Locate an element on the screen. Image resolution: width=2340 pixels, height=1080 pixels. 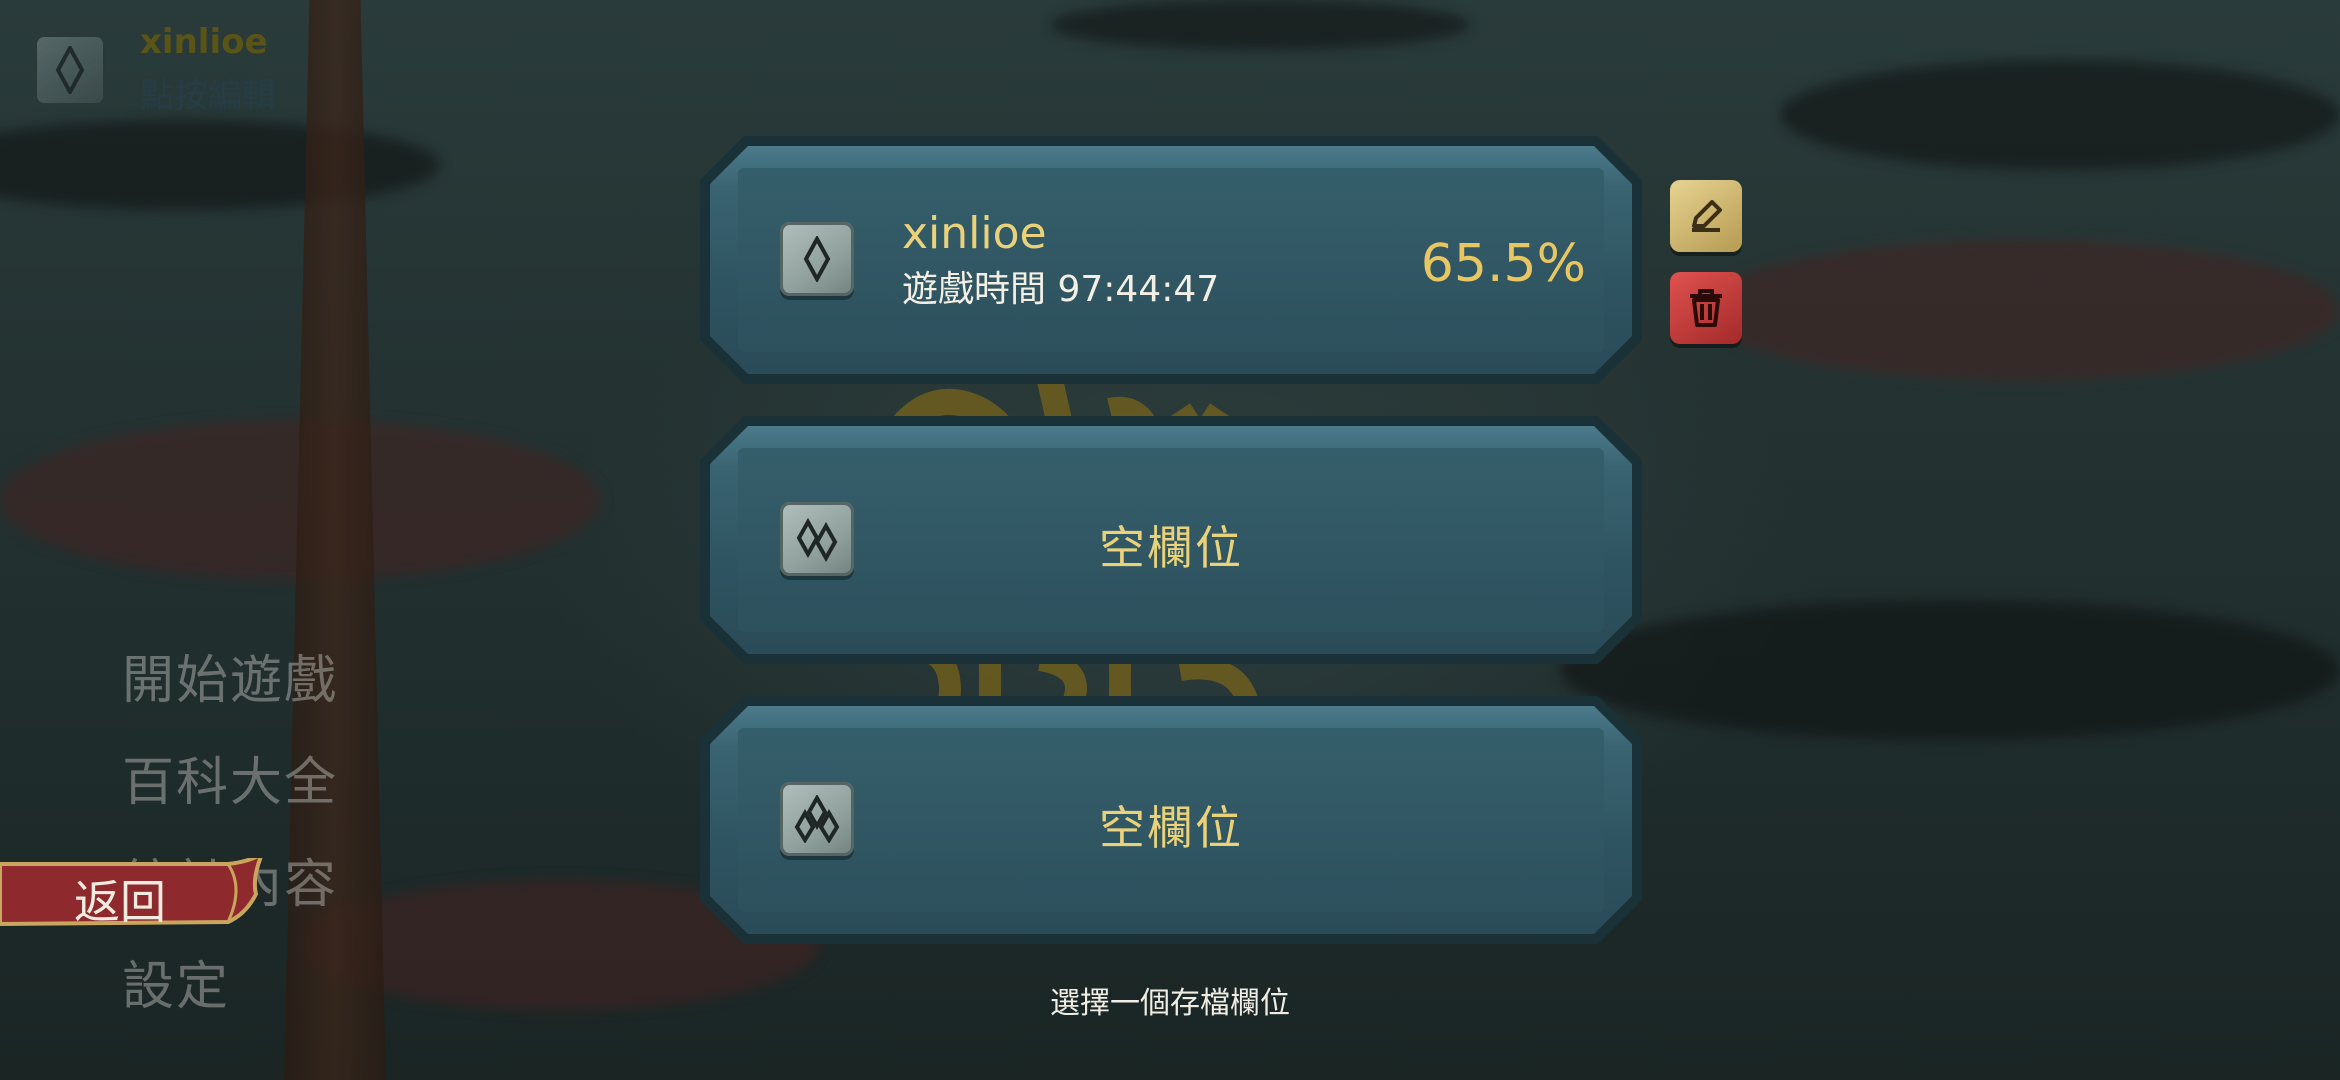
save-slot-3: 空欄位 is located at coordinates (1171, 820).